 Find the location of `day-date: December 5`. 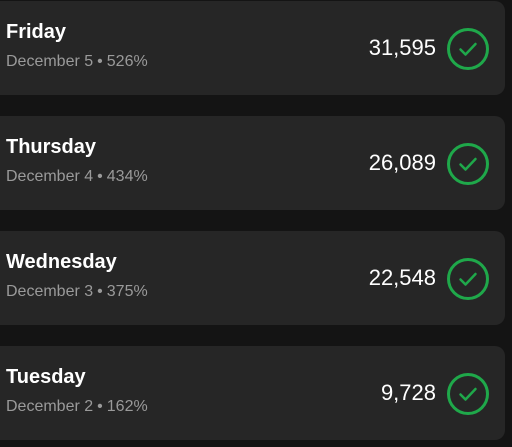

day-date: December 5 is located at coordinates (50, 61).